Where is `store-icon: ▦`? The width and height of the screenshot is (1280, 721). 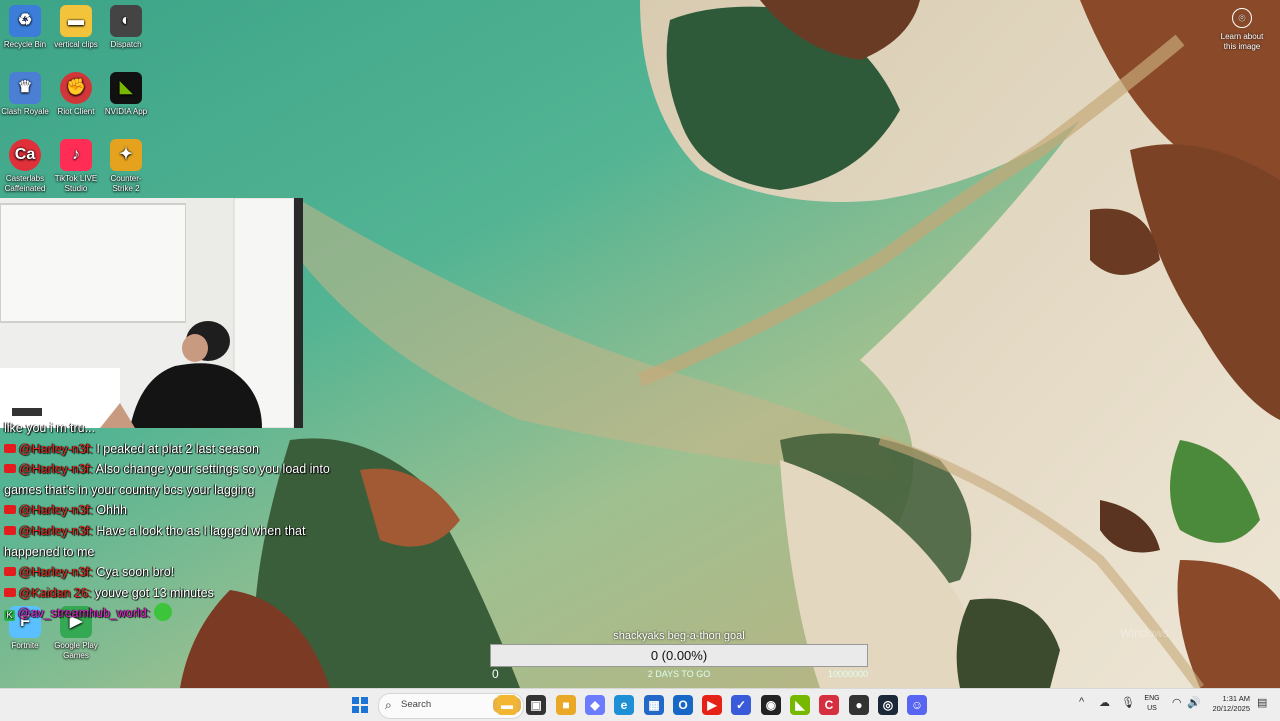 store-icon: ▦ is located at coordinates (654, 705).